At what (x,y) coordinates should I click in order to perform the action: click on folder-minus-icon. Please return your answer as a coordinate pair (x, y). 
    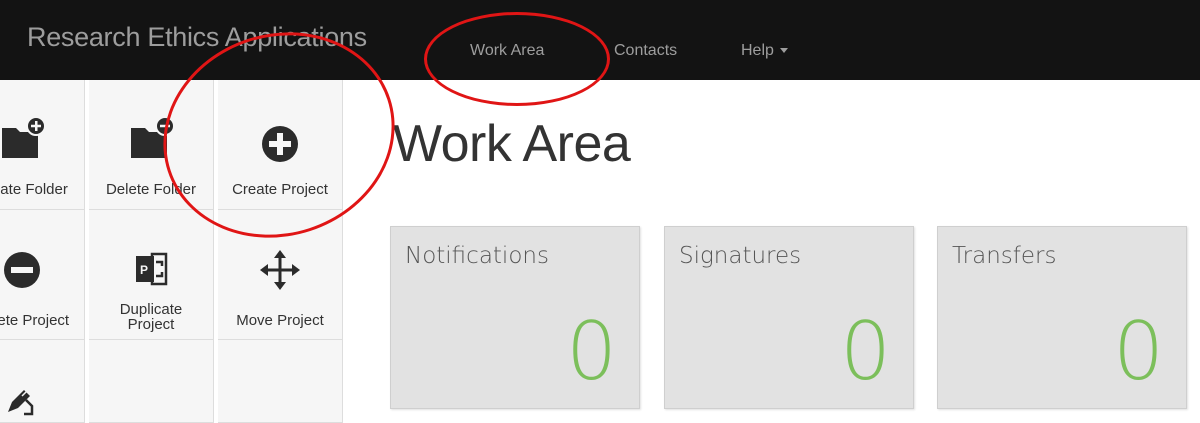
    Looking at the image, I should click on (151, 140).